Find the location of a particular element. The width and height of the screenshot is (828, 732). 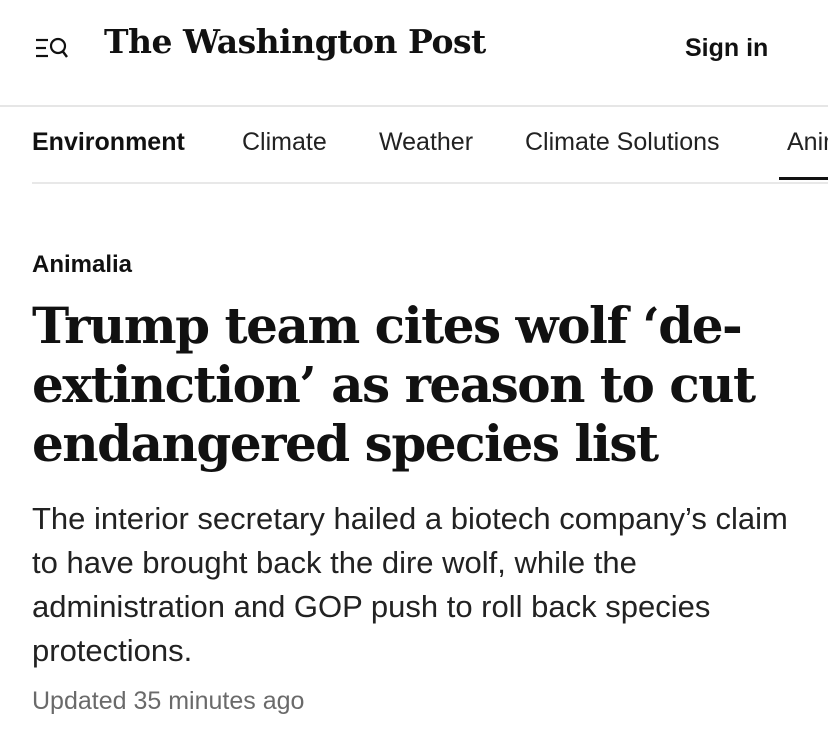

nav-item-weather: Weather is located at coordinates (426, 142).